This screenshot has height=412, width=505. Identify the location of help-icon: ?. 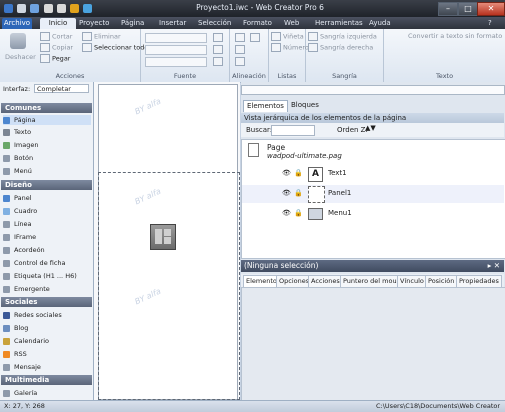
(490, 23).